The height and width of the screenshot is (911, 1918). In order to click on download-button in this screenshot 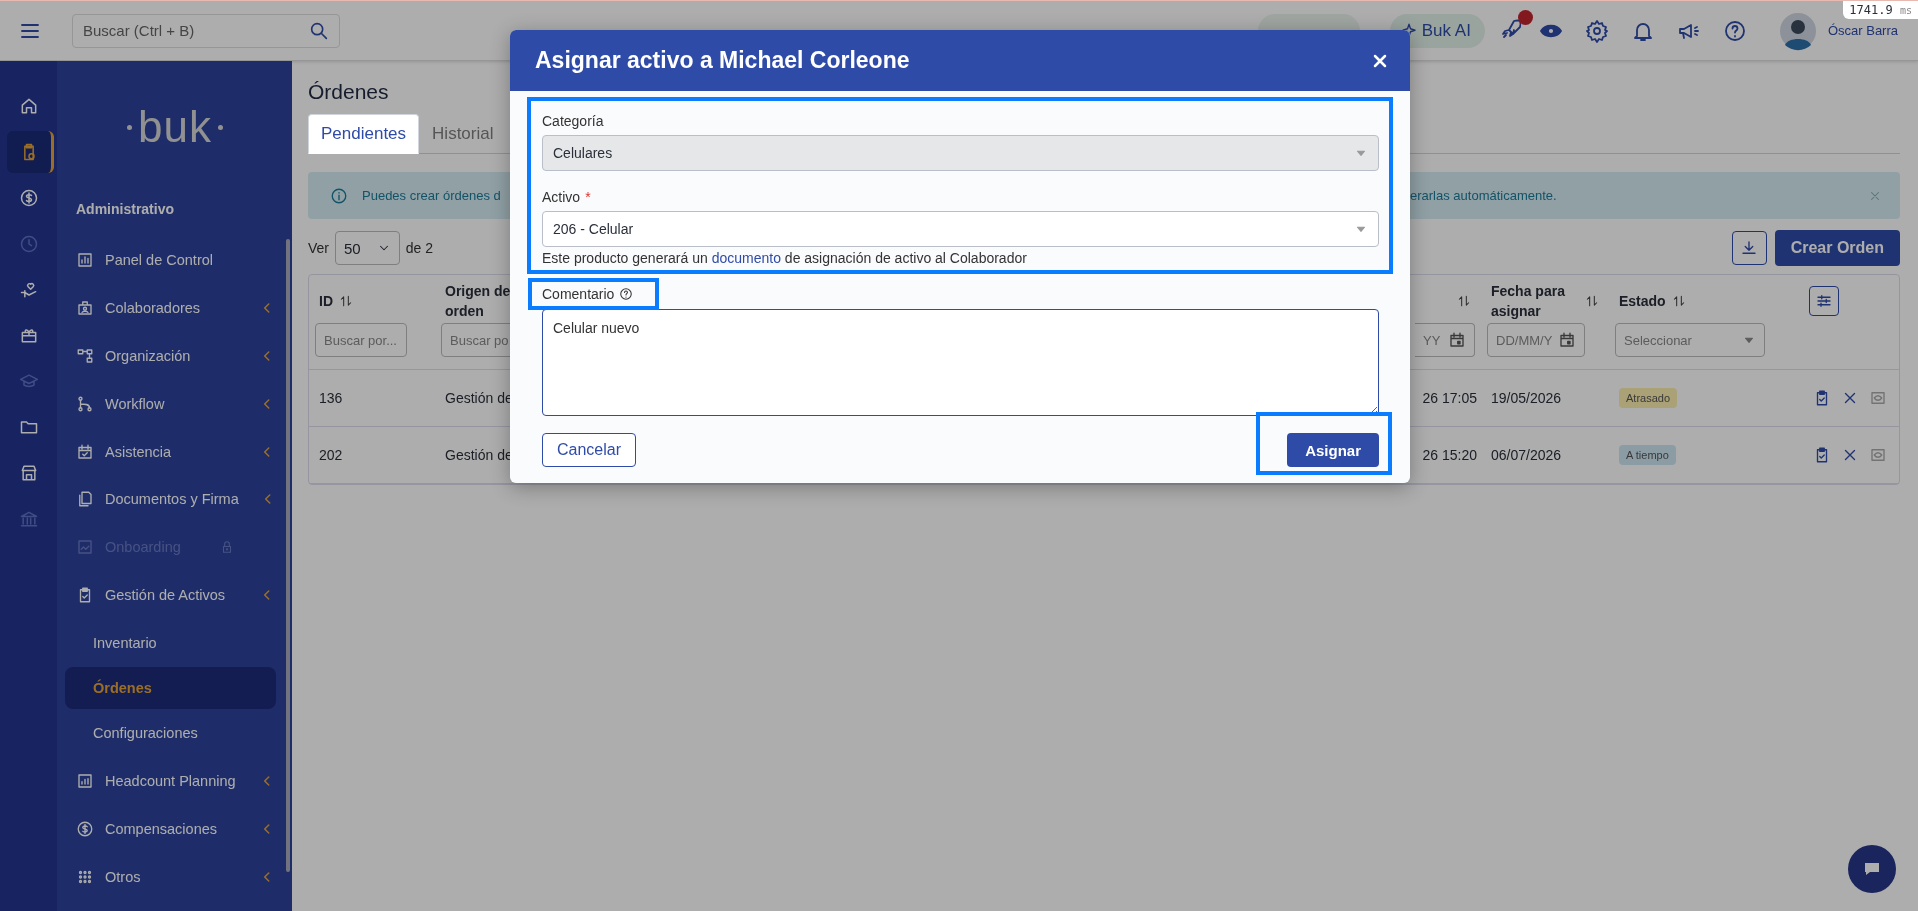, I will do `click(1749, 248)`.